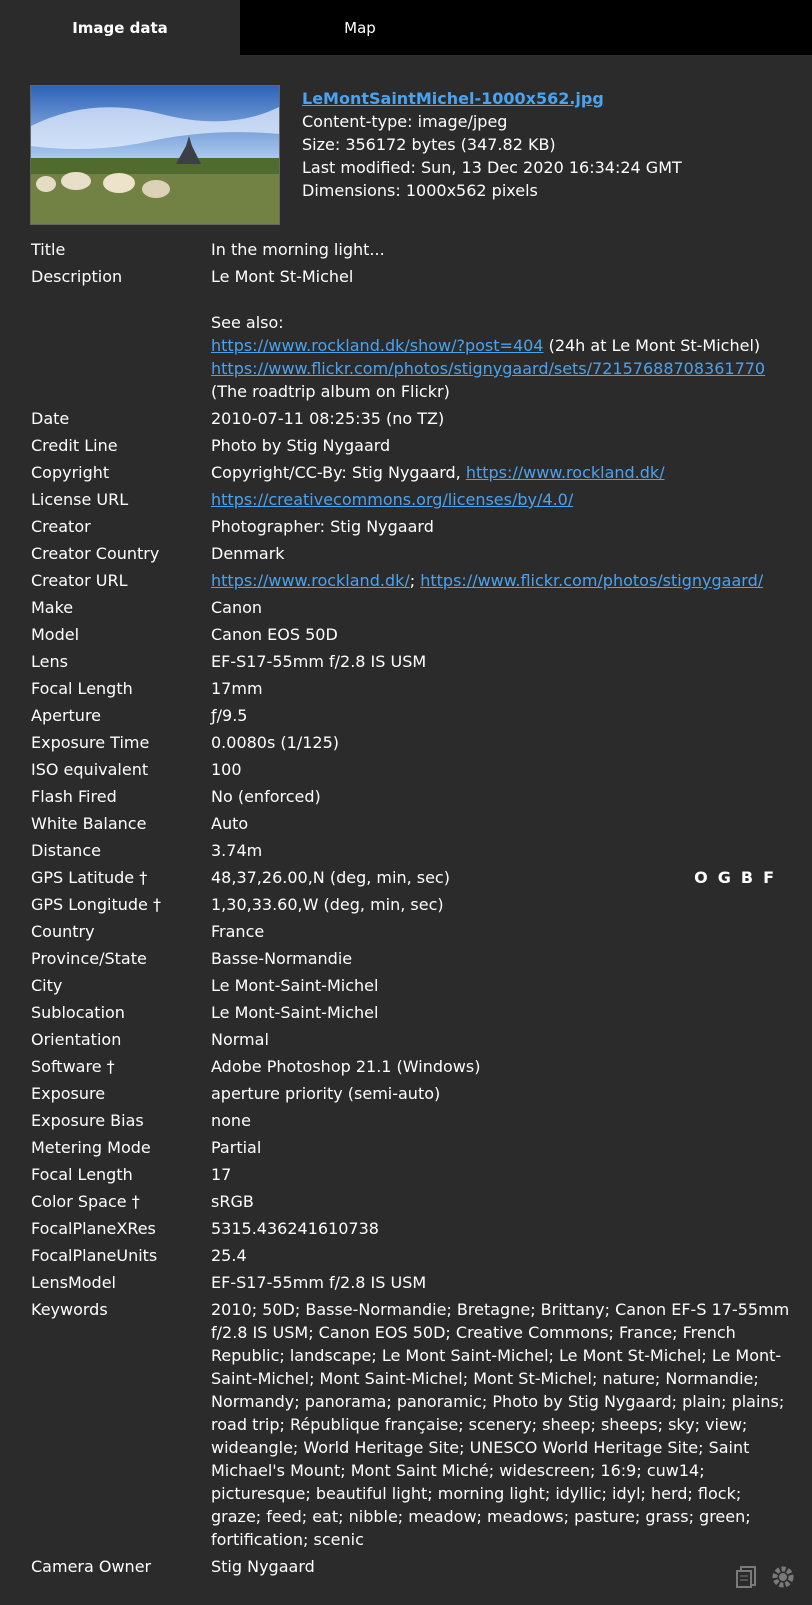 The width and height of the screenshot is (812, 1605). Describe the element at coordinates (346, 1066) in the screenshot. I see `row-value: Adobe Photoshop 21.1 (Windows)` at that location.